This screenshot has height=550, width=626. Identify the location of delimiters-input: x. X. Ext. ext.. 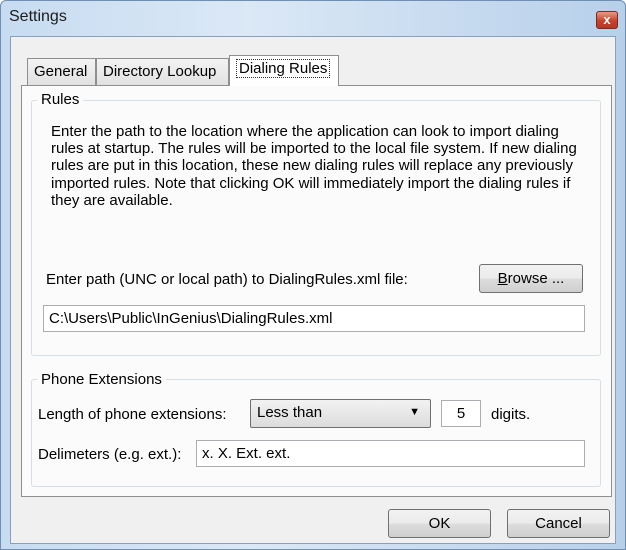
(390, 453).